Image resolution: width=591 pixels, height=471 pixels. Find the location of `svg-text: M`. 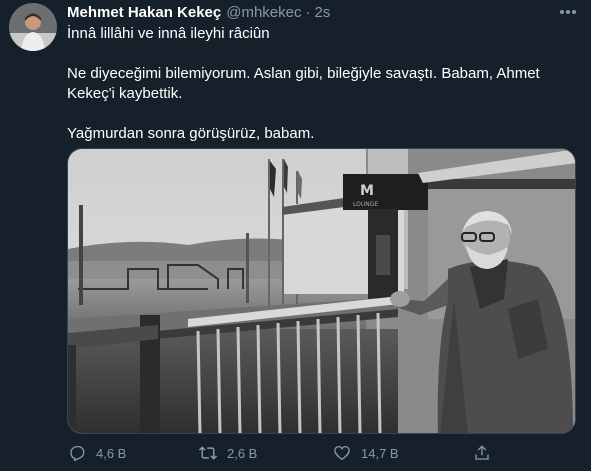

svg-text: M is located at coordinates (367, 191).